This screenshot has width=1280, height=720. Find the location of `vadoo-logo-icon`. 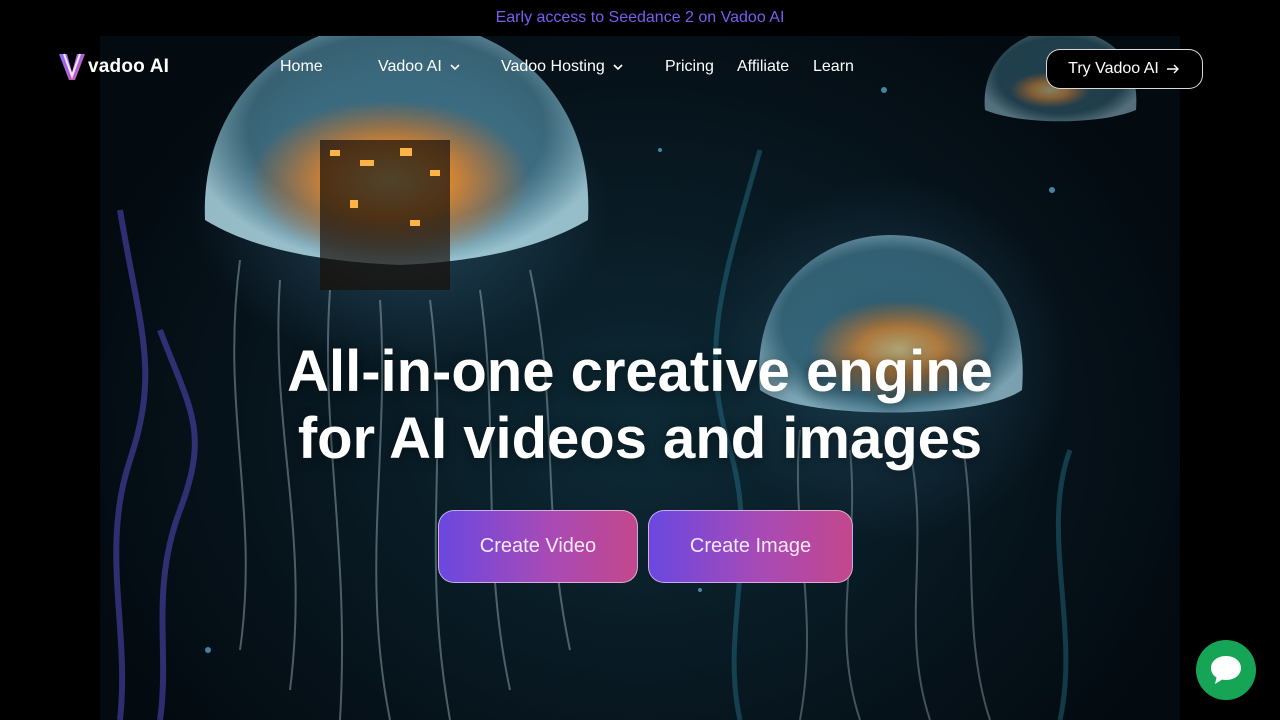

vadoo-logo-icon is located at coordinates (72, 66).